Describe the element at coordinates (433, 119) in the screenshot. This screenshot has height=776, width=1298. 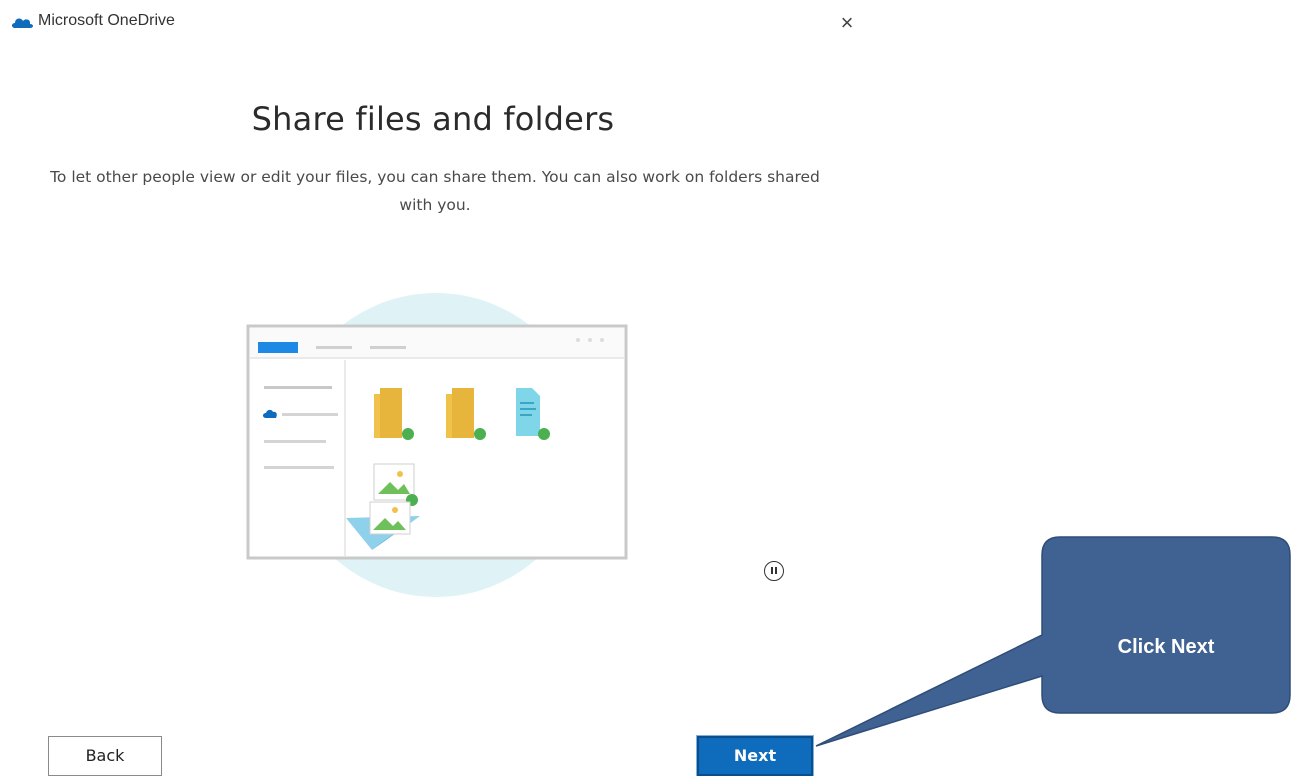
I see `page-title: Share files and folders` at that location.